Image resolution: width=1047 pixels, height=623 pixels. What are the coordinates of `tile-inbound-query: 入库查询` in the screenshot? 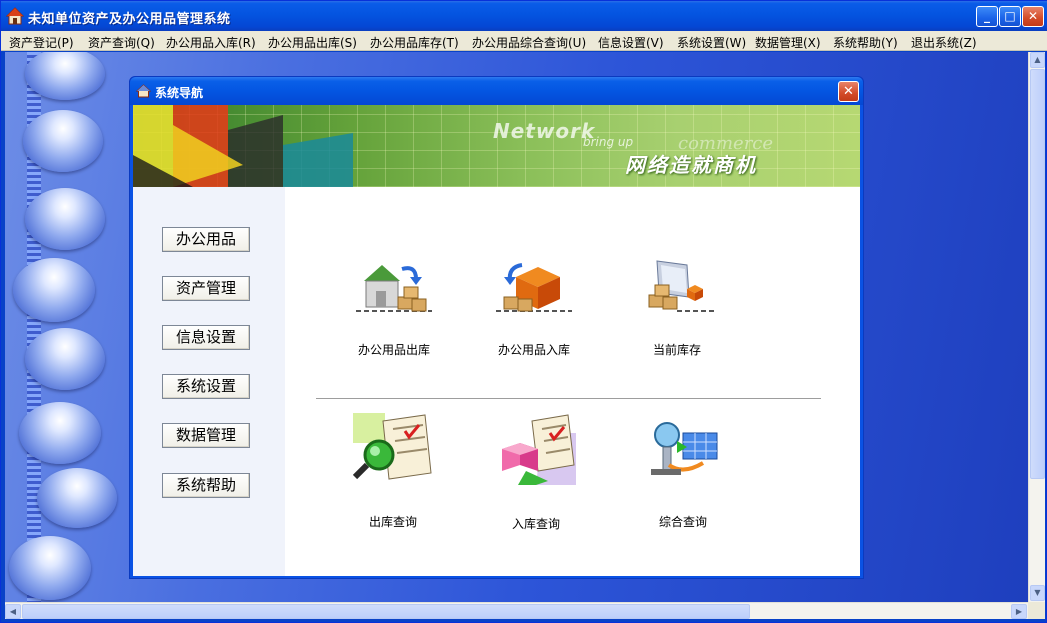 It's located at (536, 472).